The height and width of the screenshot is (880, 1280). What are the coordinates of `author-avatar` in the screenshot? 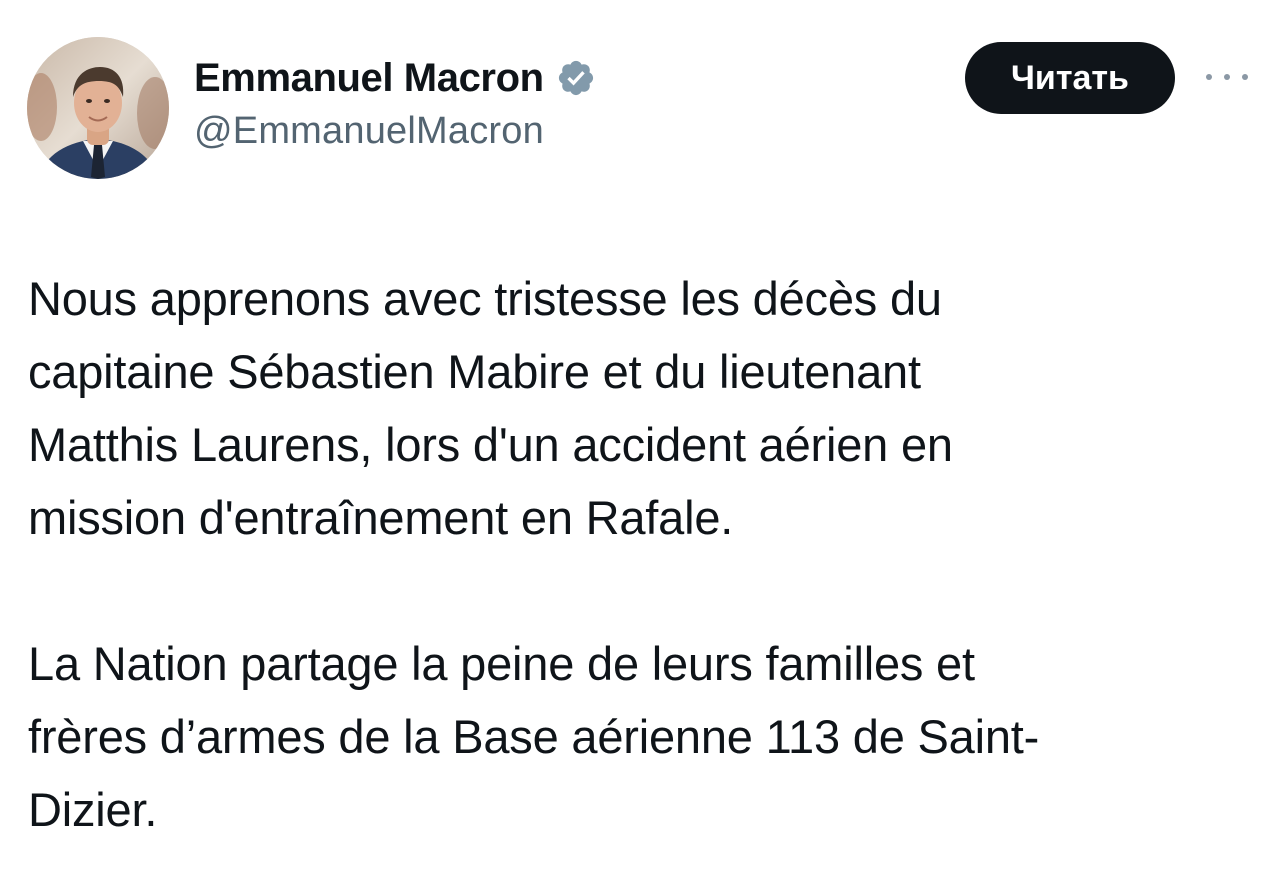 It's located at (98, 108).